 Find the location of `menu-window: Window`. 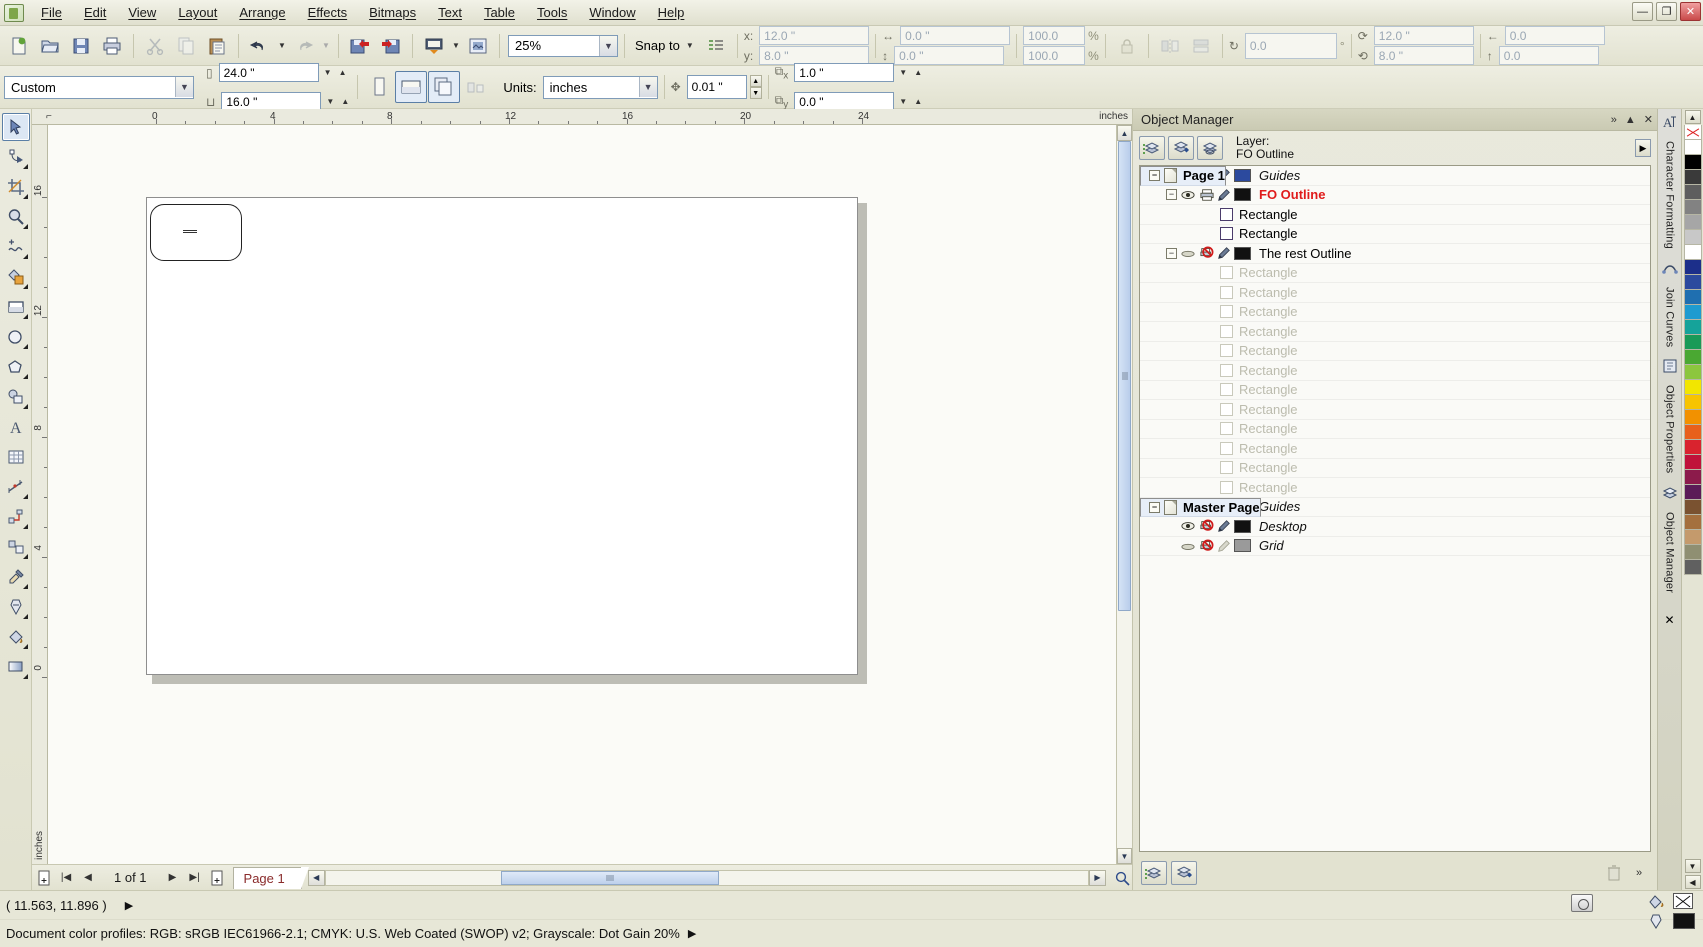

menu-window: Window is located at coordinates (612, 12).